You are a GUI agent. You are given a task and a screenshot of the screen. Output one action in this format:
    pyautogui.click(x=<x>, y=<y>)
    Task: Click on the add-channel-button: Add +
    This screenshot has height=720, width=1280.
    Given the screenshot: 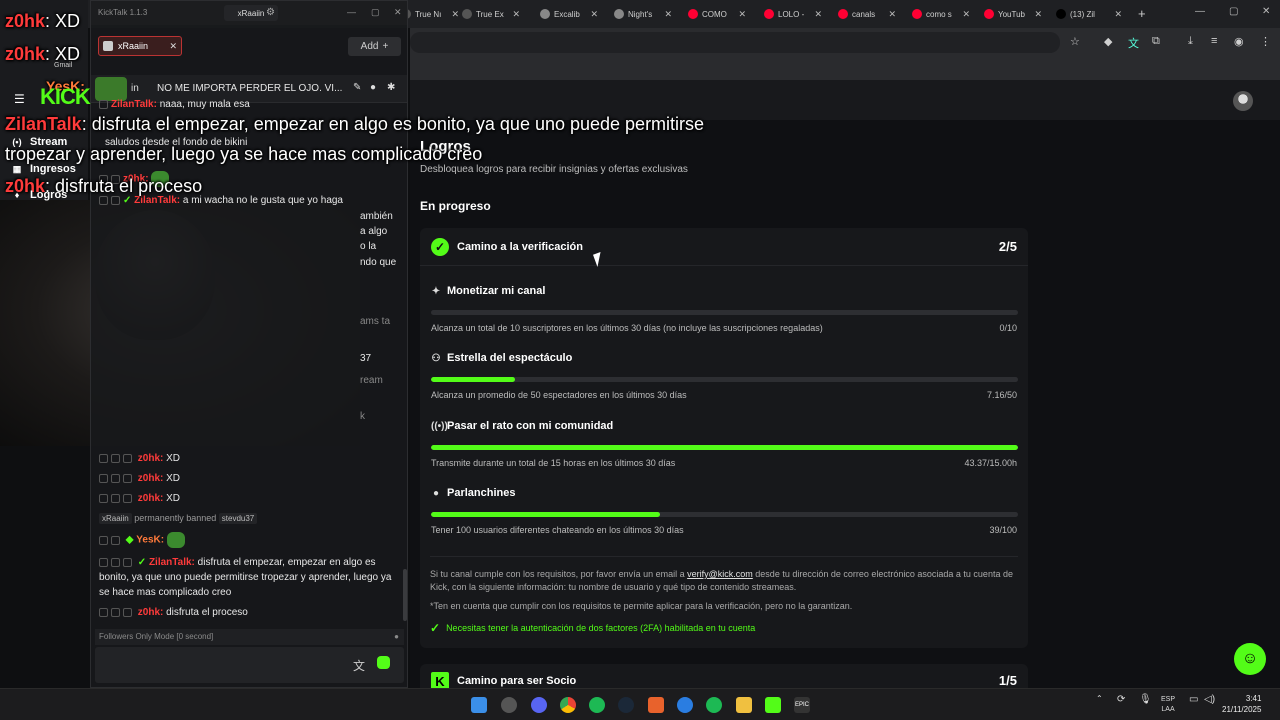 What is the action you would take?
    pyautogui.click(x=374, y=46)
    